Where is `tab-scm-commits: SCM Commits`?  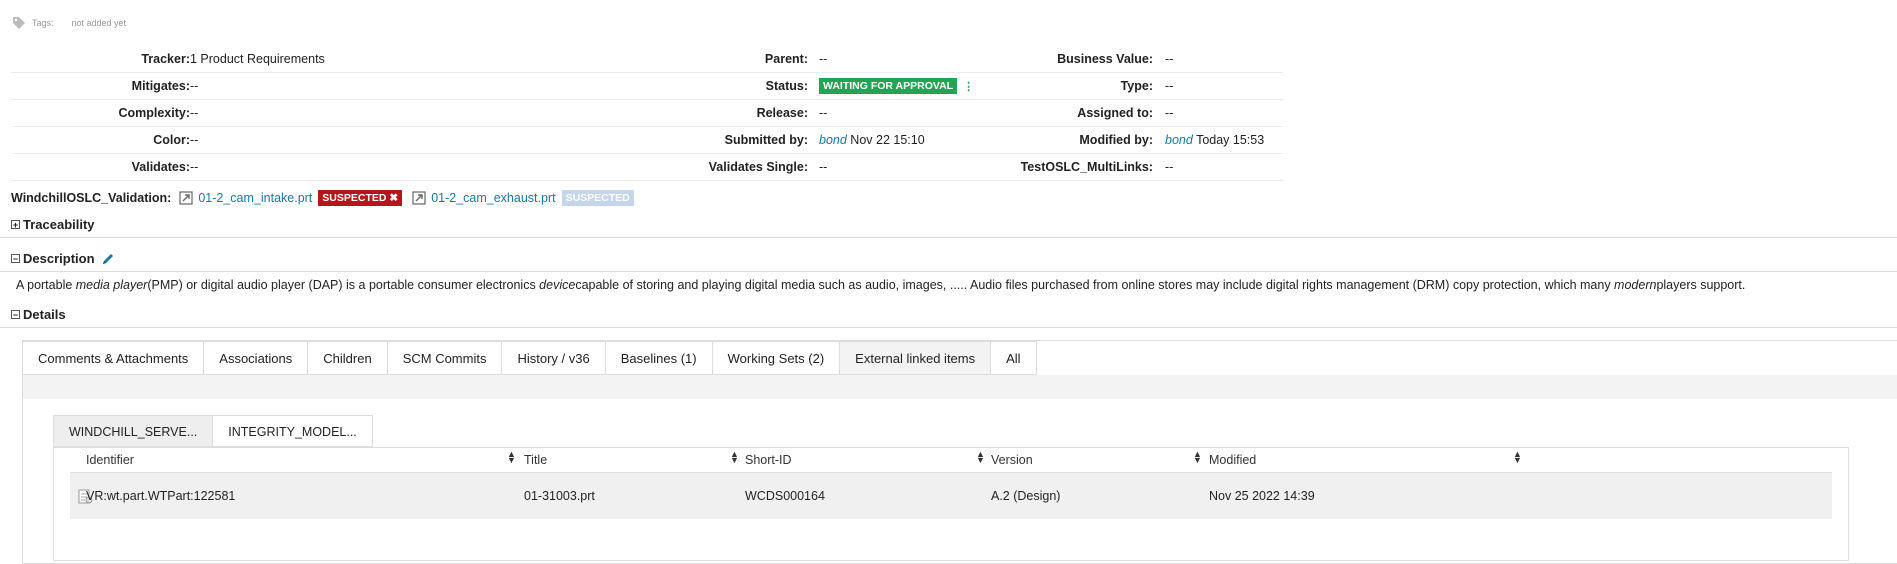
tab-scm-commits: SCM Commits is located at coordinates (445, 358).